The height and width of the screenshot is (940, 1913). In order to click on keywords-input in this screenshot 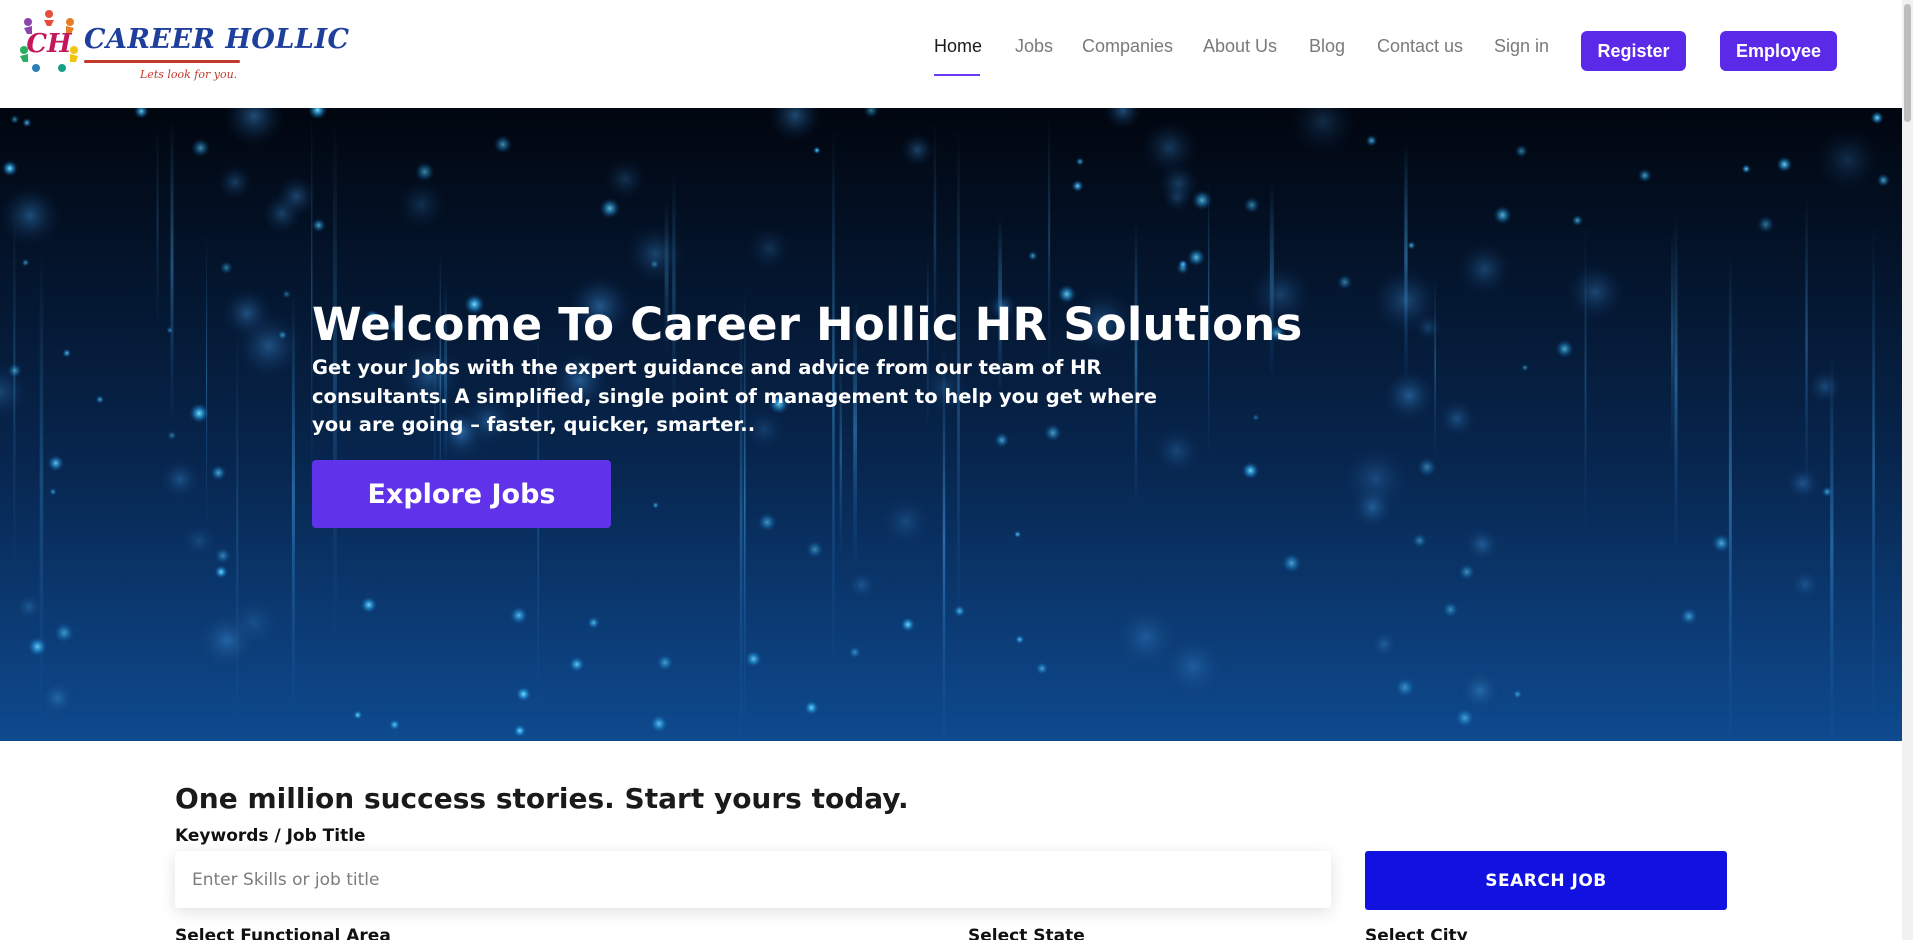, I will do `click(753, 879)`.